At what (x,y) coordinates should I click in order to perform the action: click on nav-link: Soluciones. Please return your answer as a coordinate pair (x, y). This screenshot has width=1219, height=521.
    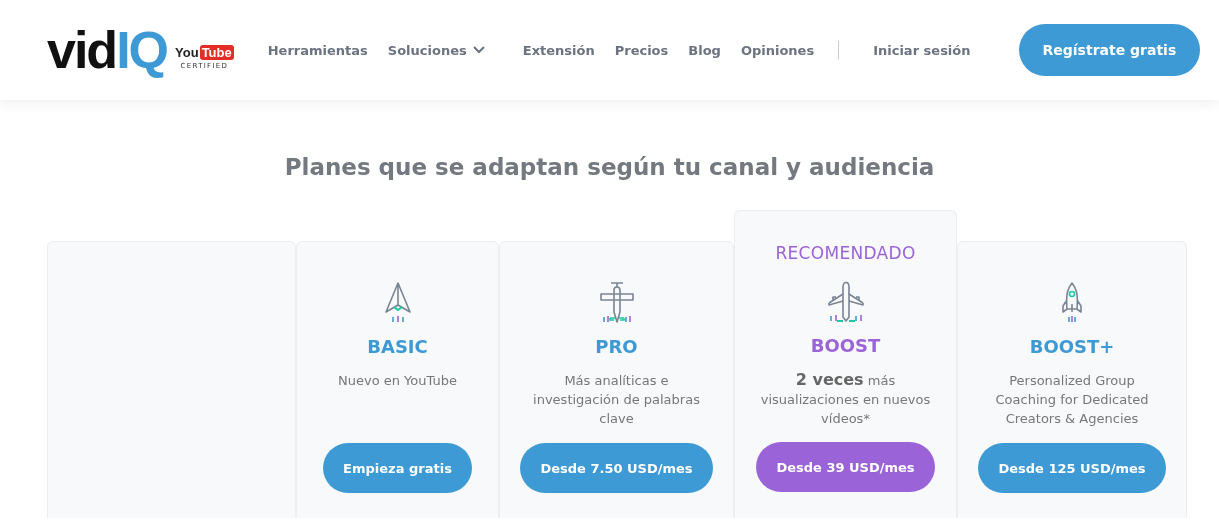
    Looking at the image, I should click on (436, 50).